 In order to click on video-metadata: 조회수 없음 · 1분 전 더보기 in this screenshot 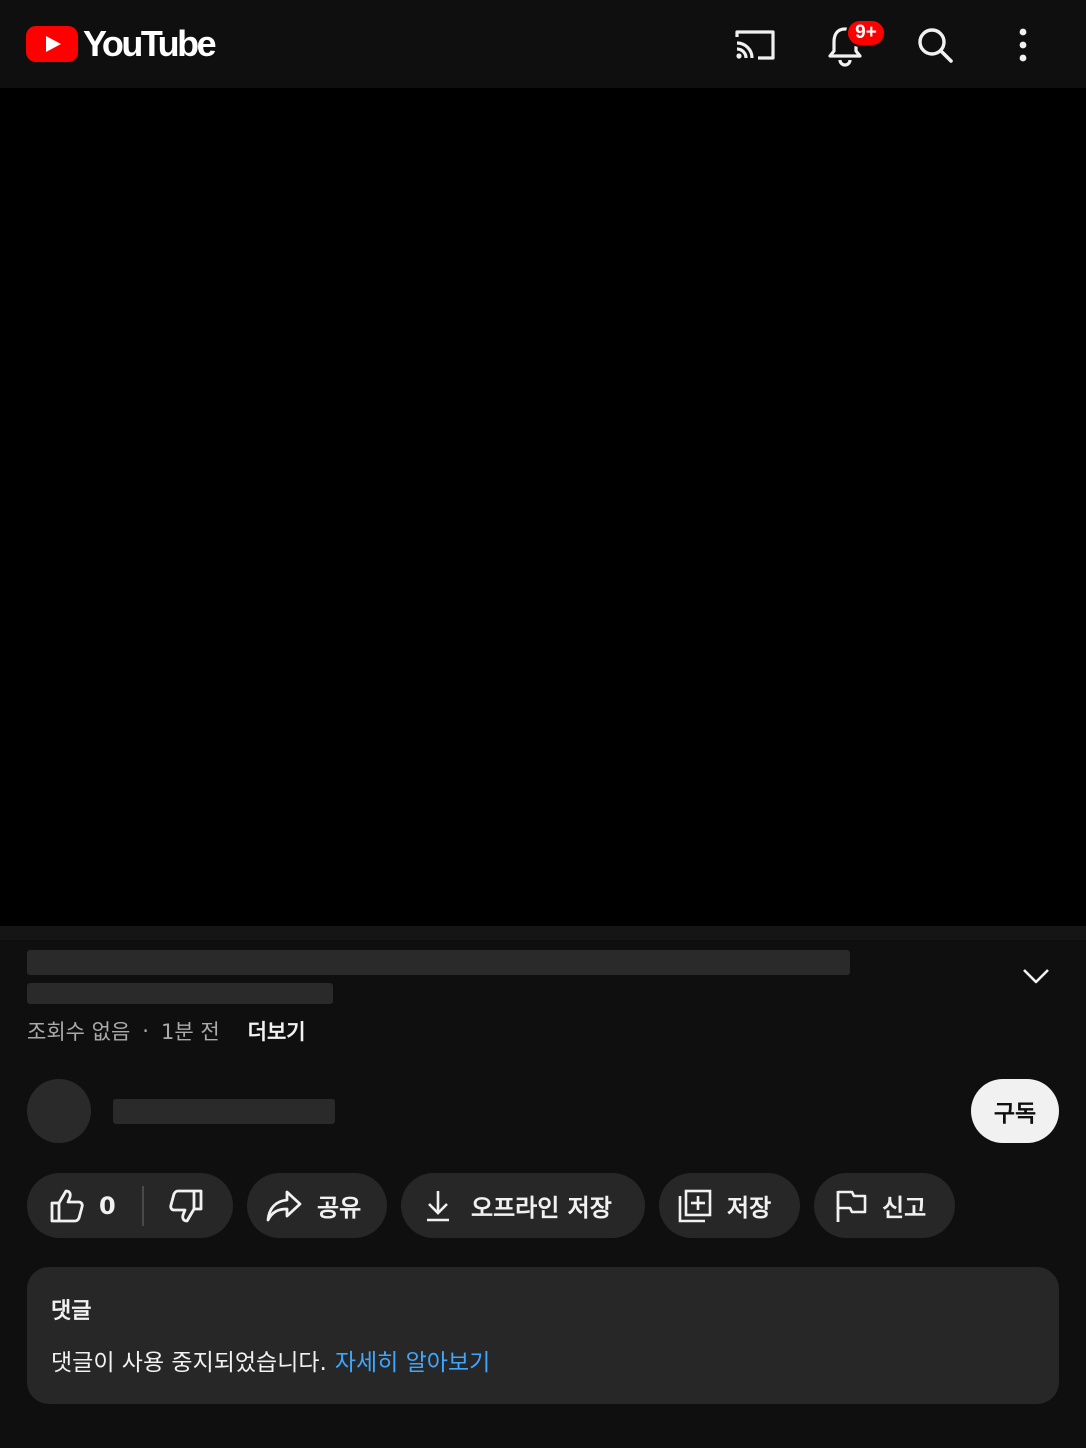, I will do `click(166, 1031)`.